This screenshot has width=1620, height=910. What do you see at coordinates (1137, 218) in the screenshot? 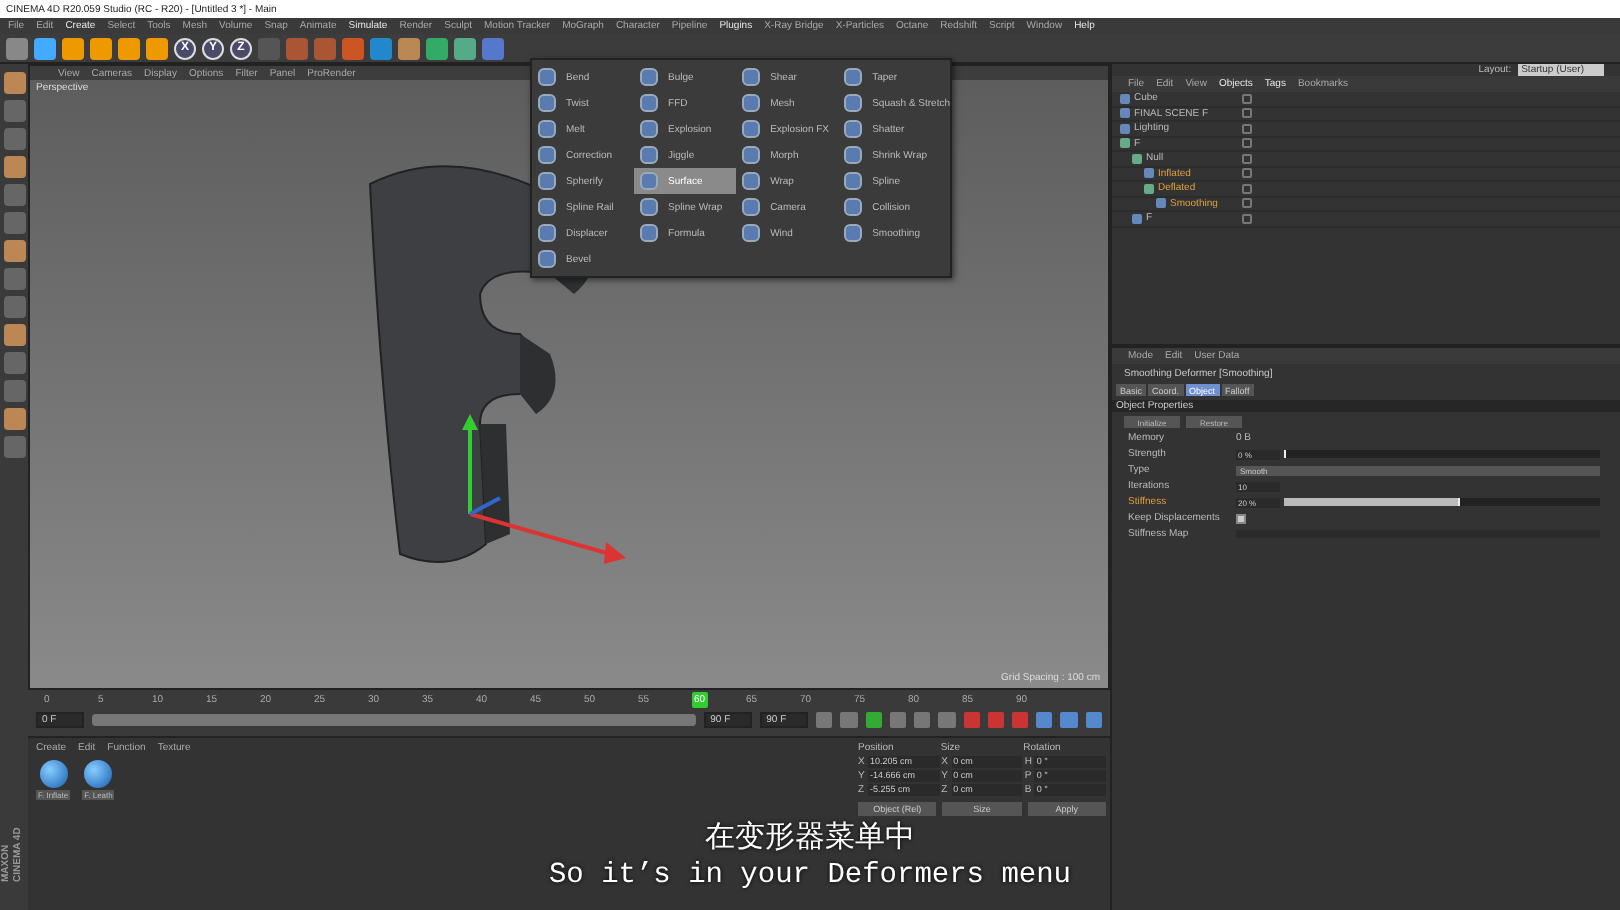
I see `object-icon` at bounding box center [1137, 218].